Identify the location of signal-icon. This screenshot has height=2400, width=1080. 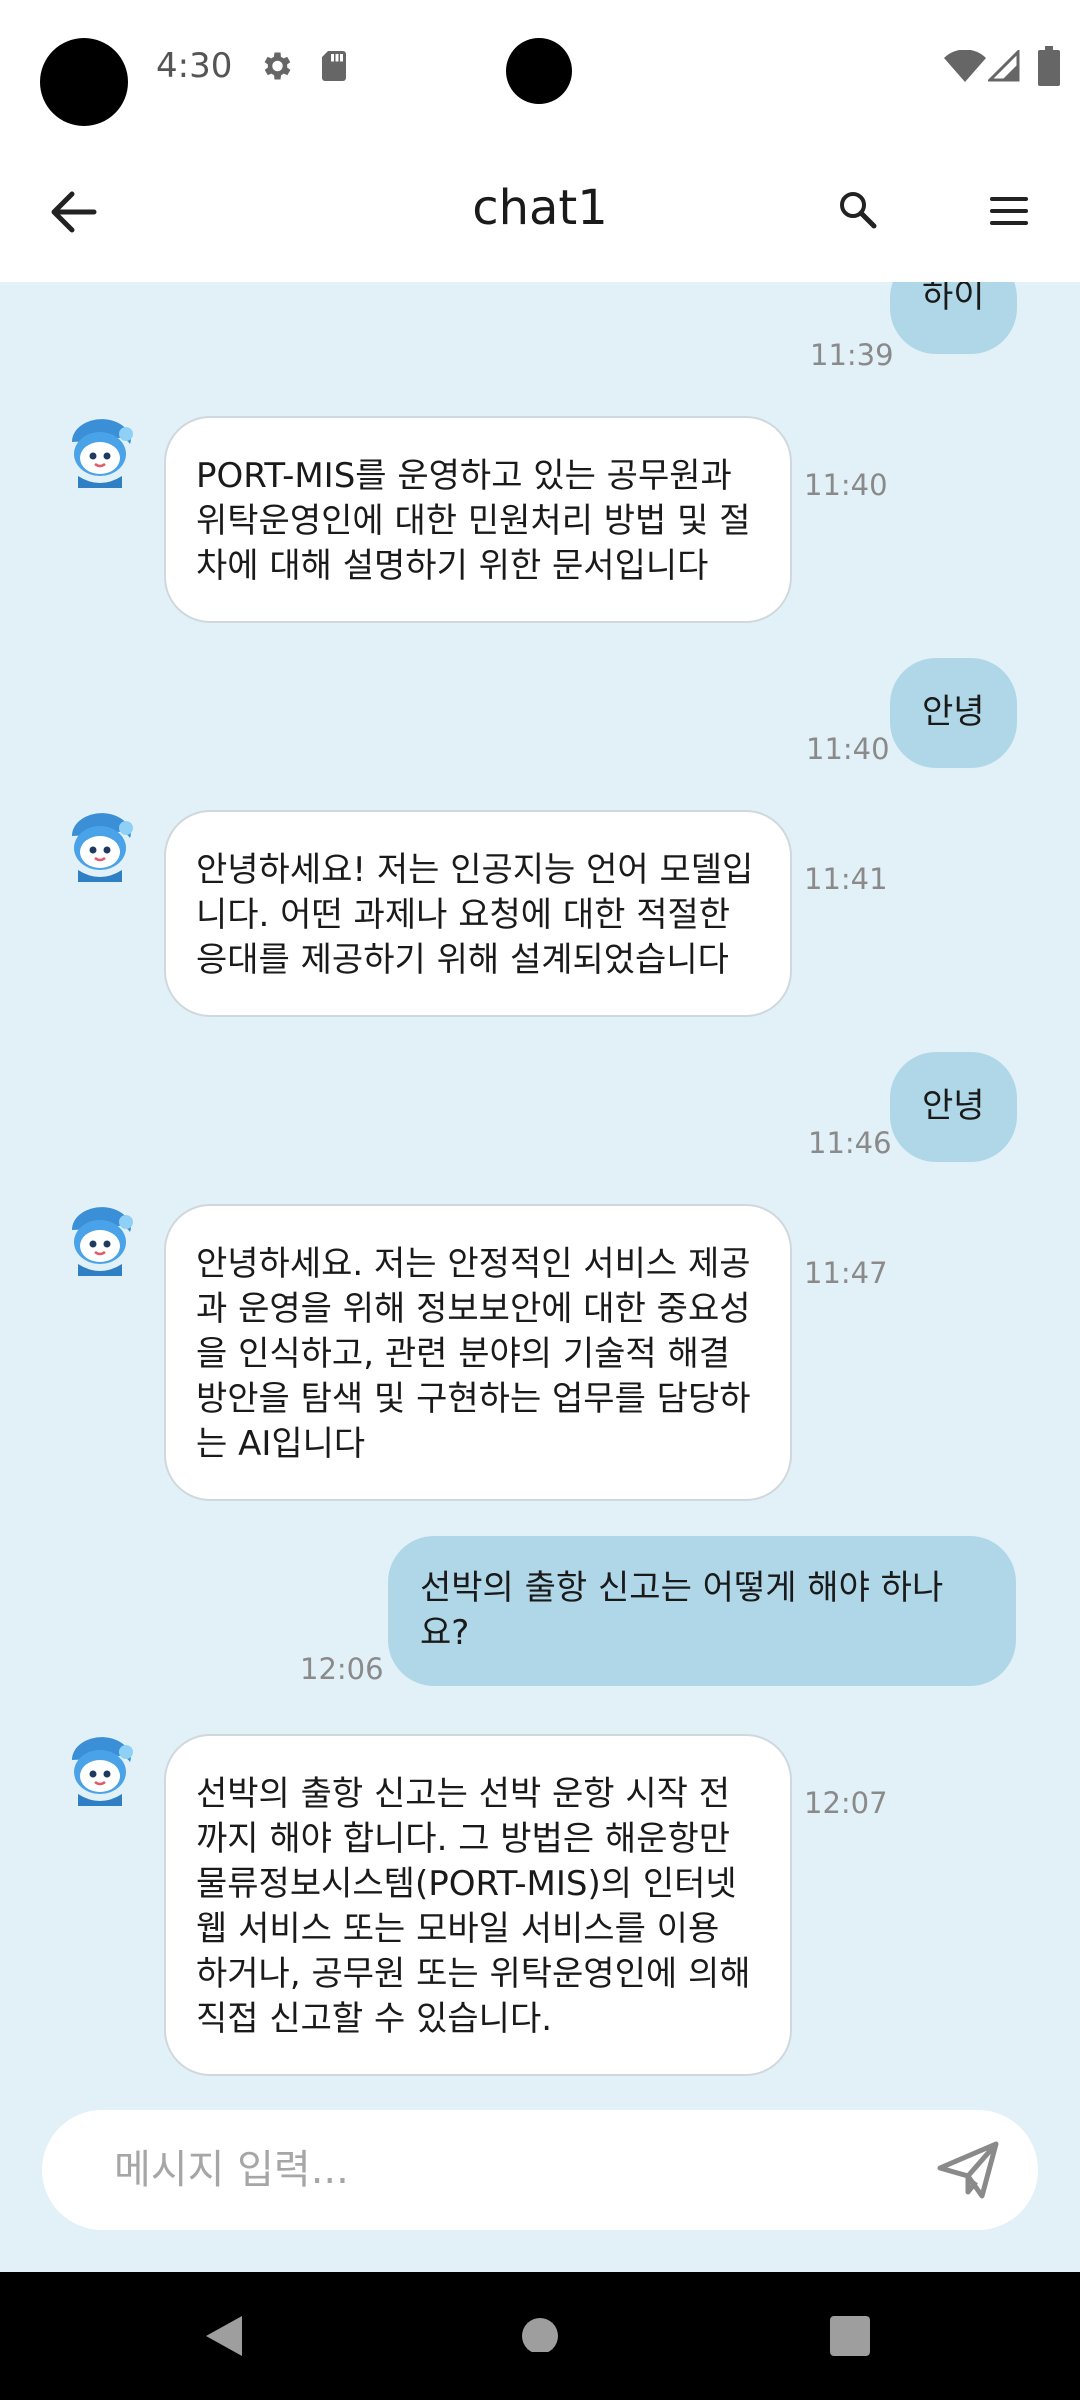
(1004, 66).